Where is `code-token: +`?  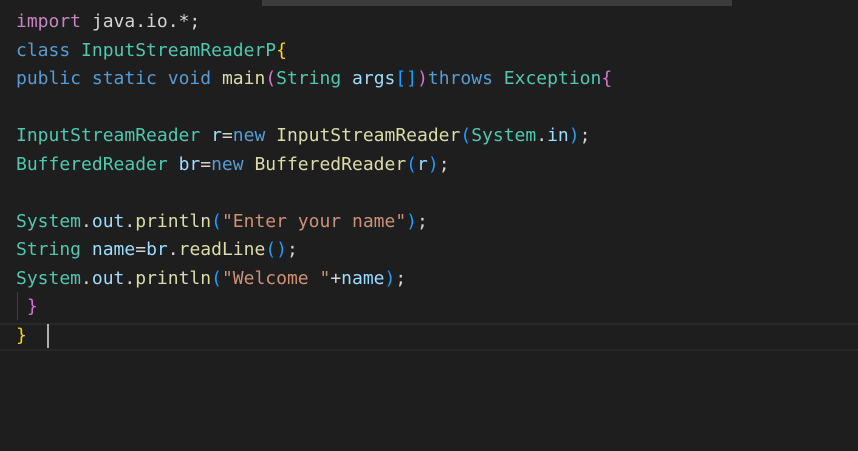
code-token: + is located at coordinates (336, 278).